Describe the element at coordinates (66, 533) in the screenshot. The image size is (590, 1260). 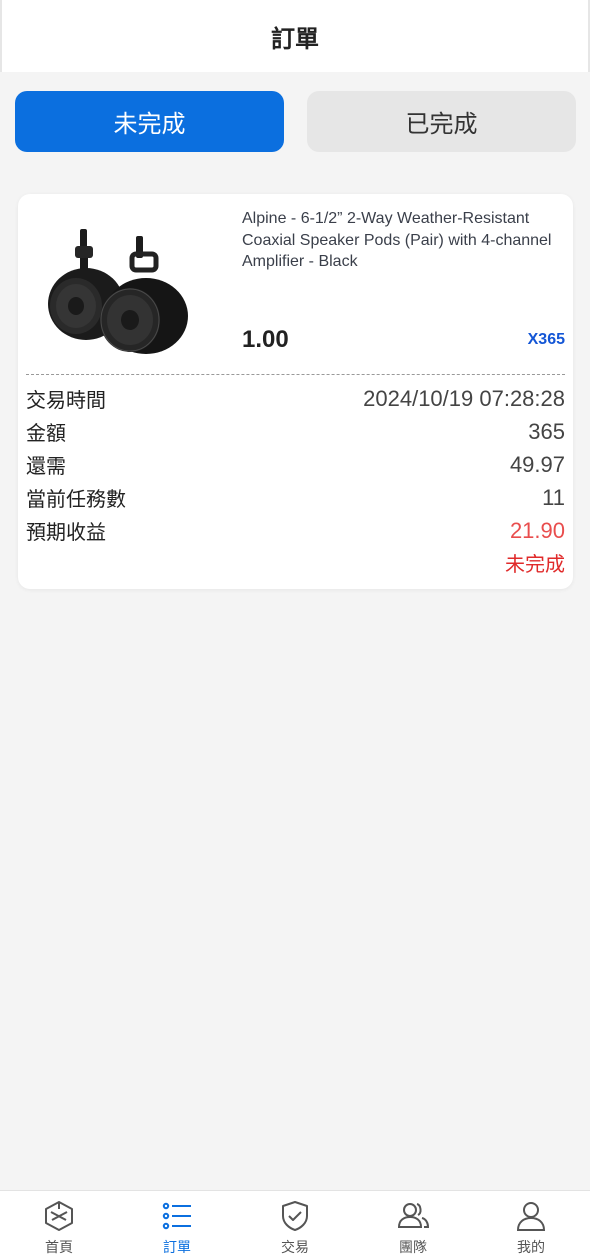
I see `row-label: 預期收益` at that location.